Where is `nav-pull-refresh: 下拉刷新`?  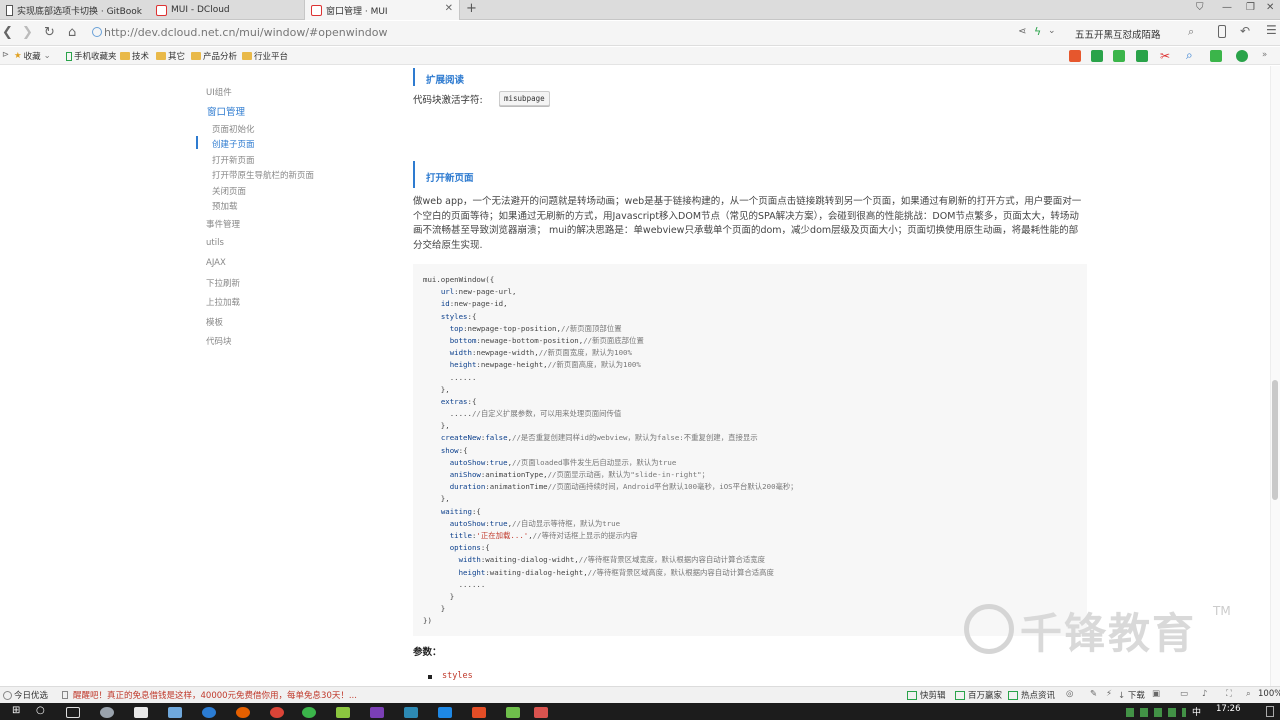
nav-pull-refresh: 下拉刷新 is located at coordinates (223, 283).